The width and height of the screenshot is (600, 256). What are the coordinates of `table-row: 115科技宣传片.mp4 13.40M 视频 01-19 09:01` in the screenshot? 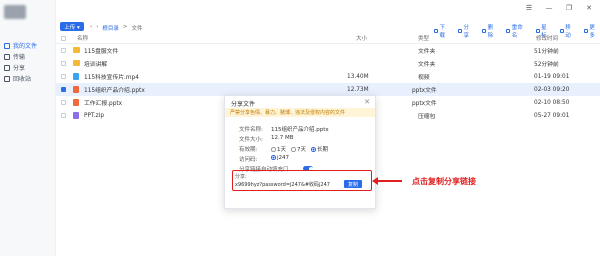 It's located at (327, 76).